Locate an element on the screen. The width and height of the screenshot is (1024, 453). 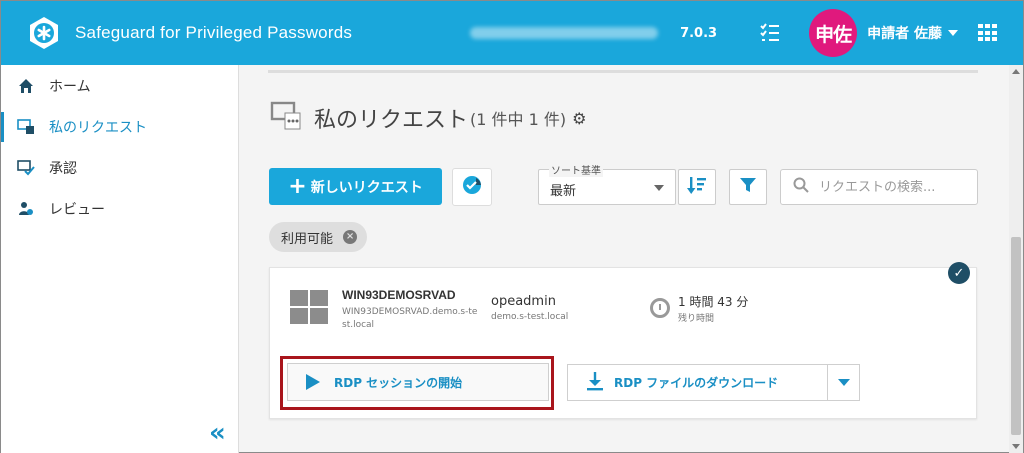
filter-chip-label: 利用可能 is located at coordinates (307, 239).